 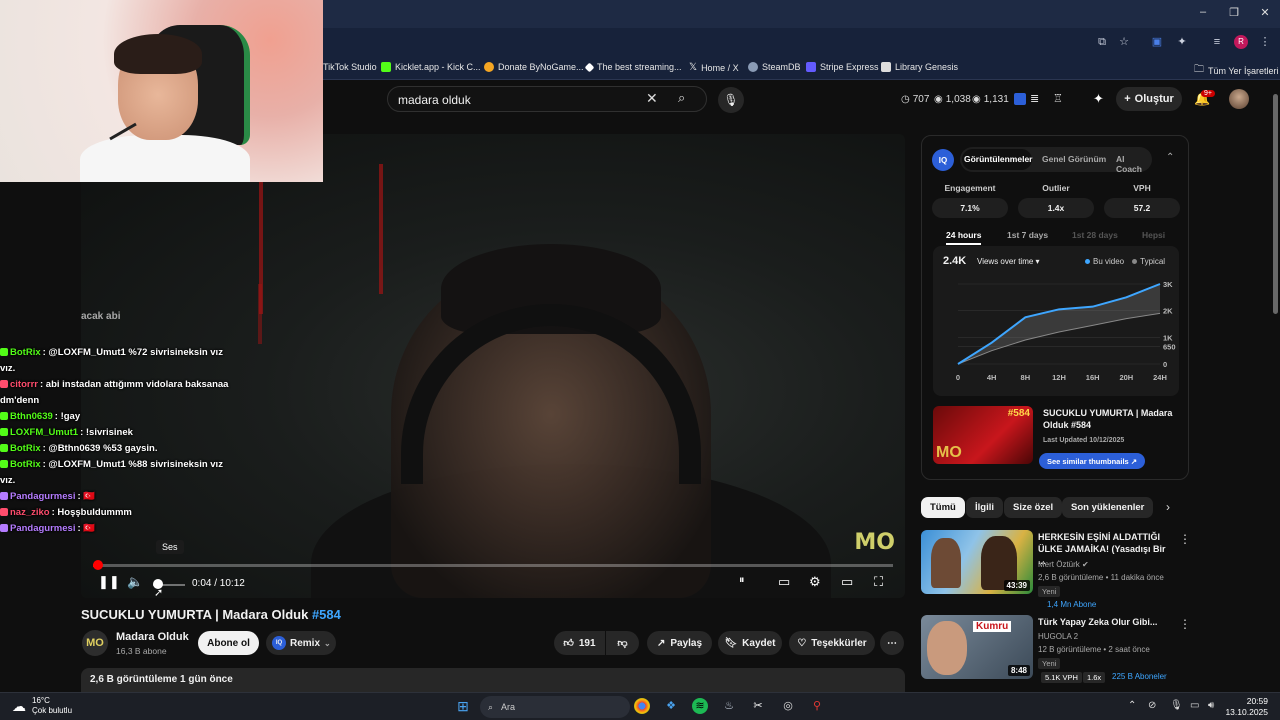 What do you see at coordinates (1074, 159) in the screenshot?
I see `tab-overview: Genel Görünüm` at bounding box center [1074, 159].